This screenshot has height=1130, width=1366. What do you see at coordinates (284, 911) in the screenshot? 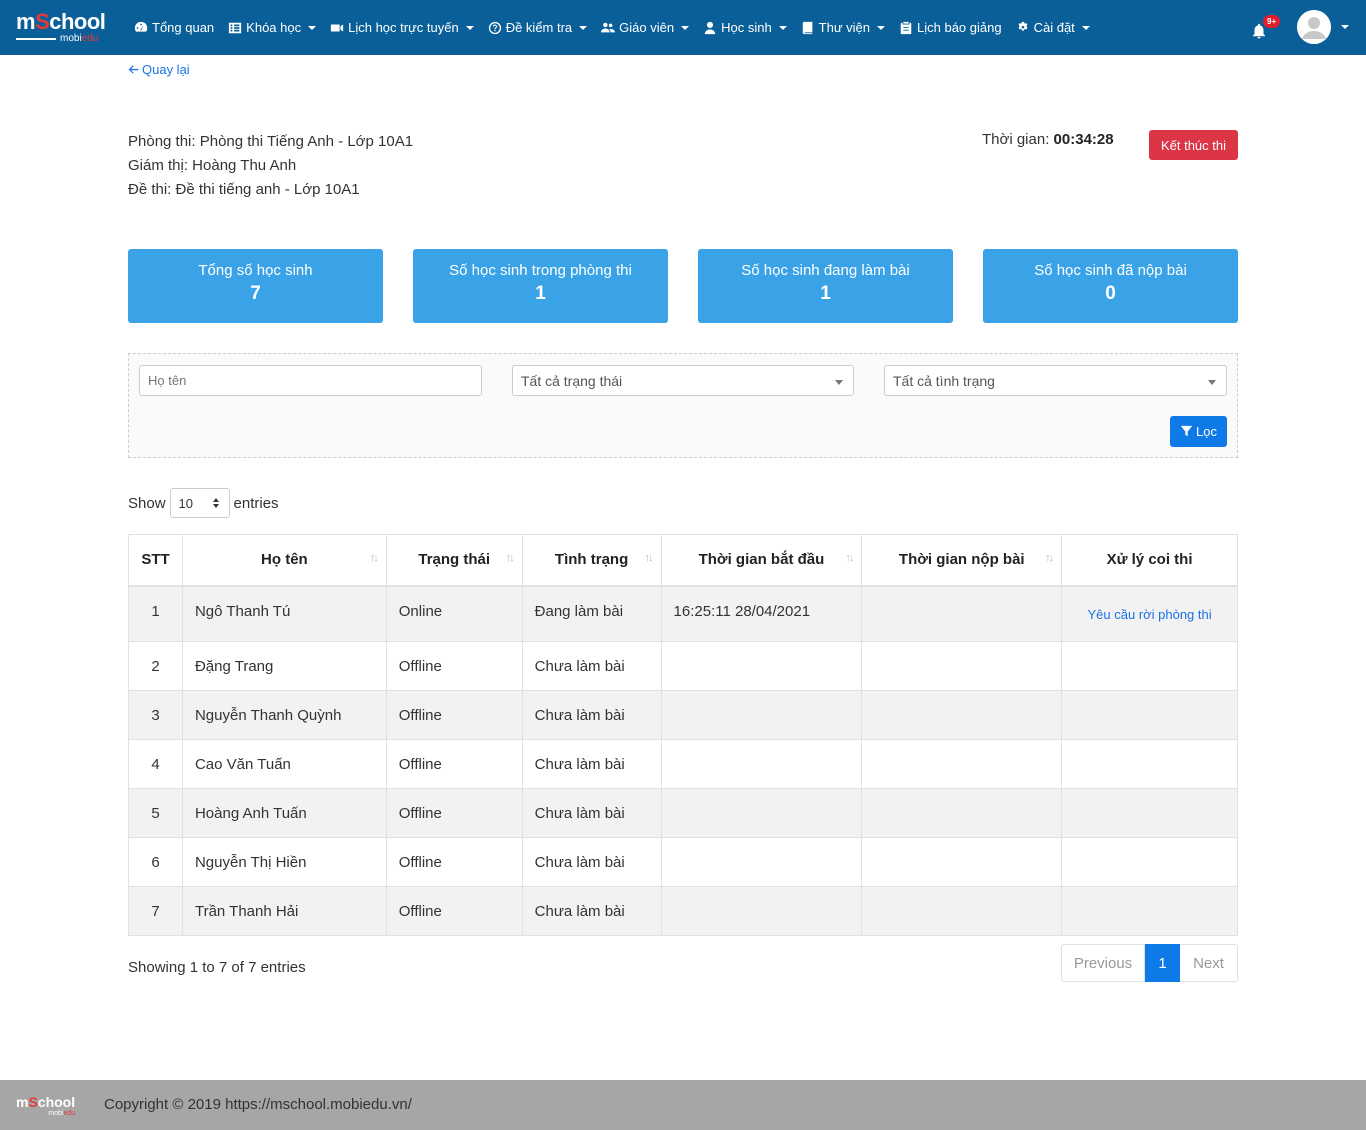
I see `cell-name: Trần Thanh Hải` at bounding box center [284, 911].